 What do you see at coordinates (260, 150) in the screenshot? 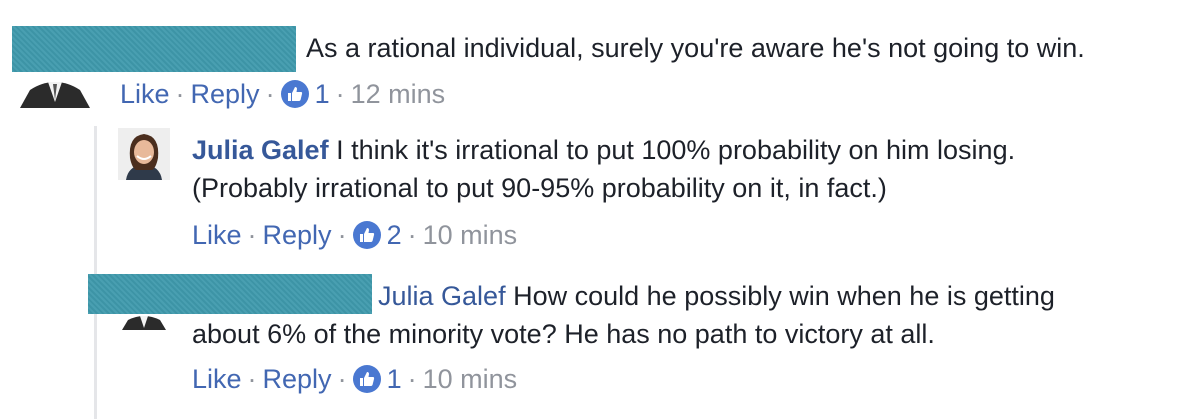
I see `author-name: Julia Galef` at bounding box center [260, 150].